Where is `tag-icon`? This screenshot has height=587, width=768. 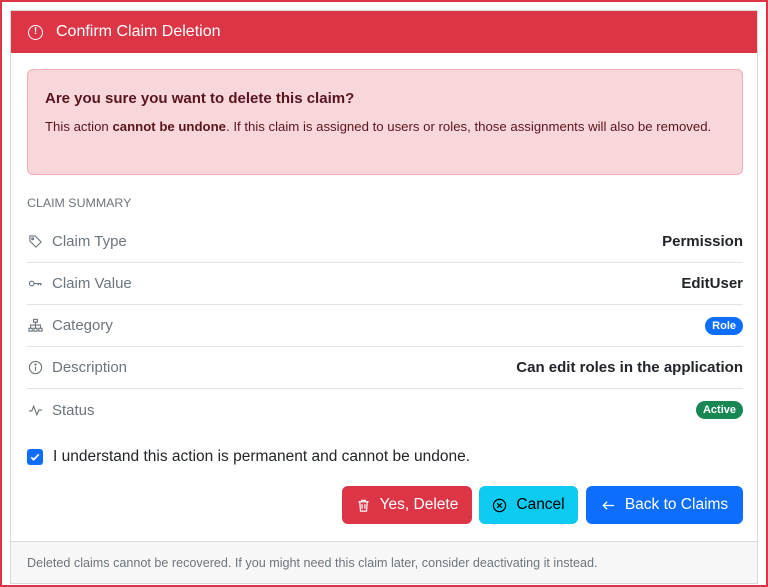
tag-icon is located at coordinates (35, 242).